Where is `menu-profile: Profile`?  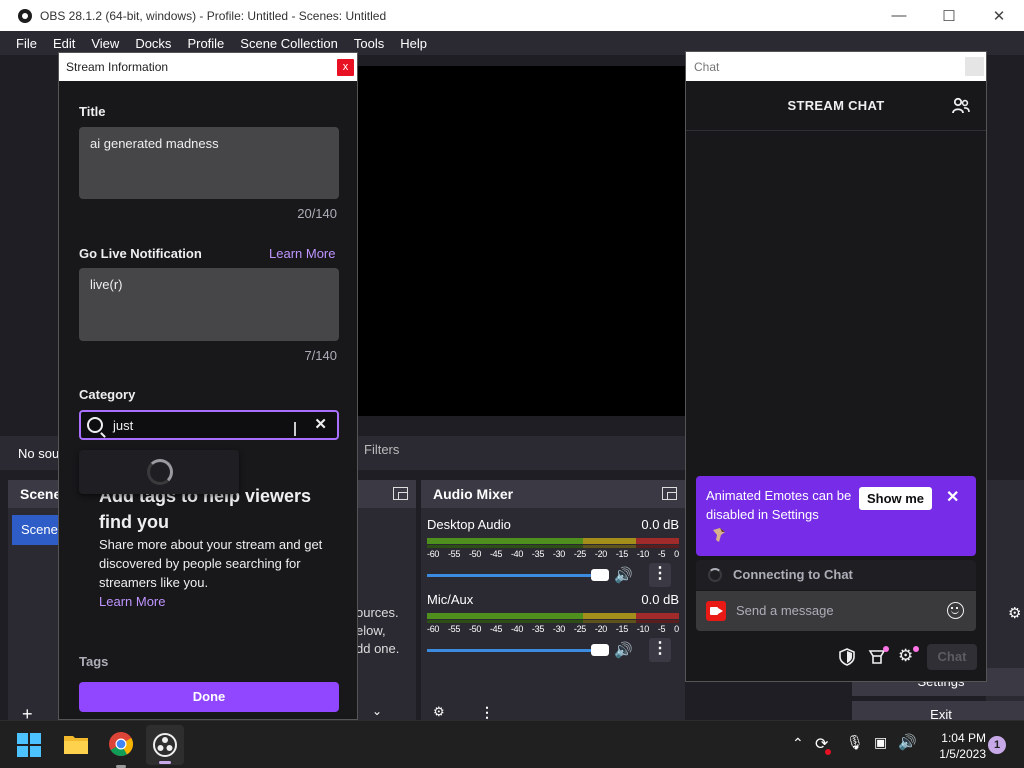 menu-profile: Profile is located at coordinates (205, 43).